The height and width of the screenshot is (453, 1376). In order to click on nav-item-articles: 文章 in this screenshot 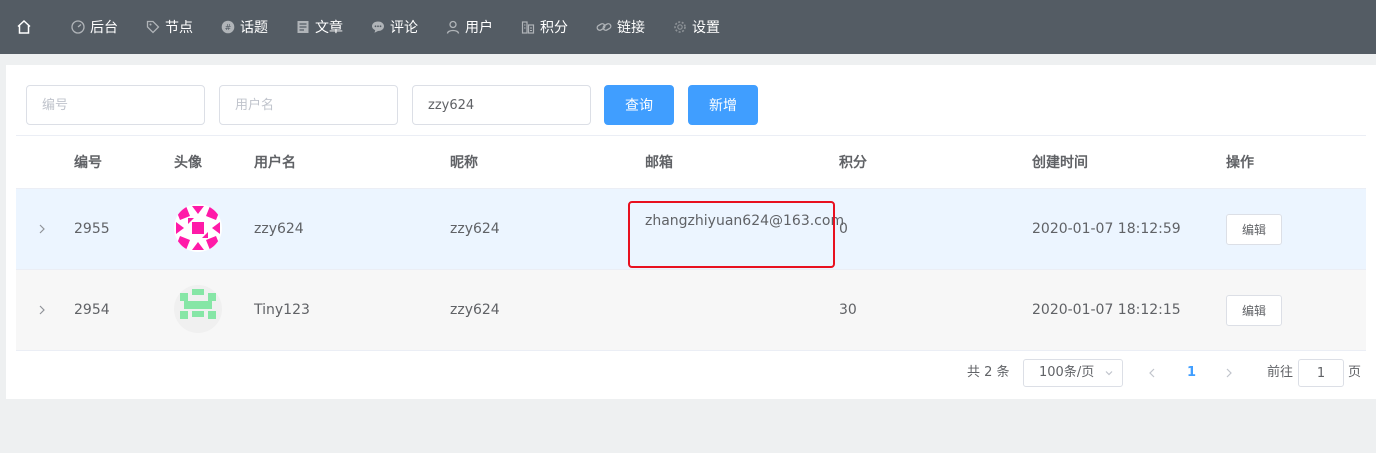, I will do `click(319, 27)`.